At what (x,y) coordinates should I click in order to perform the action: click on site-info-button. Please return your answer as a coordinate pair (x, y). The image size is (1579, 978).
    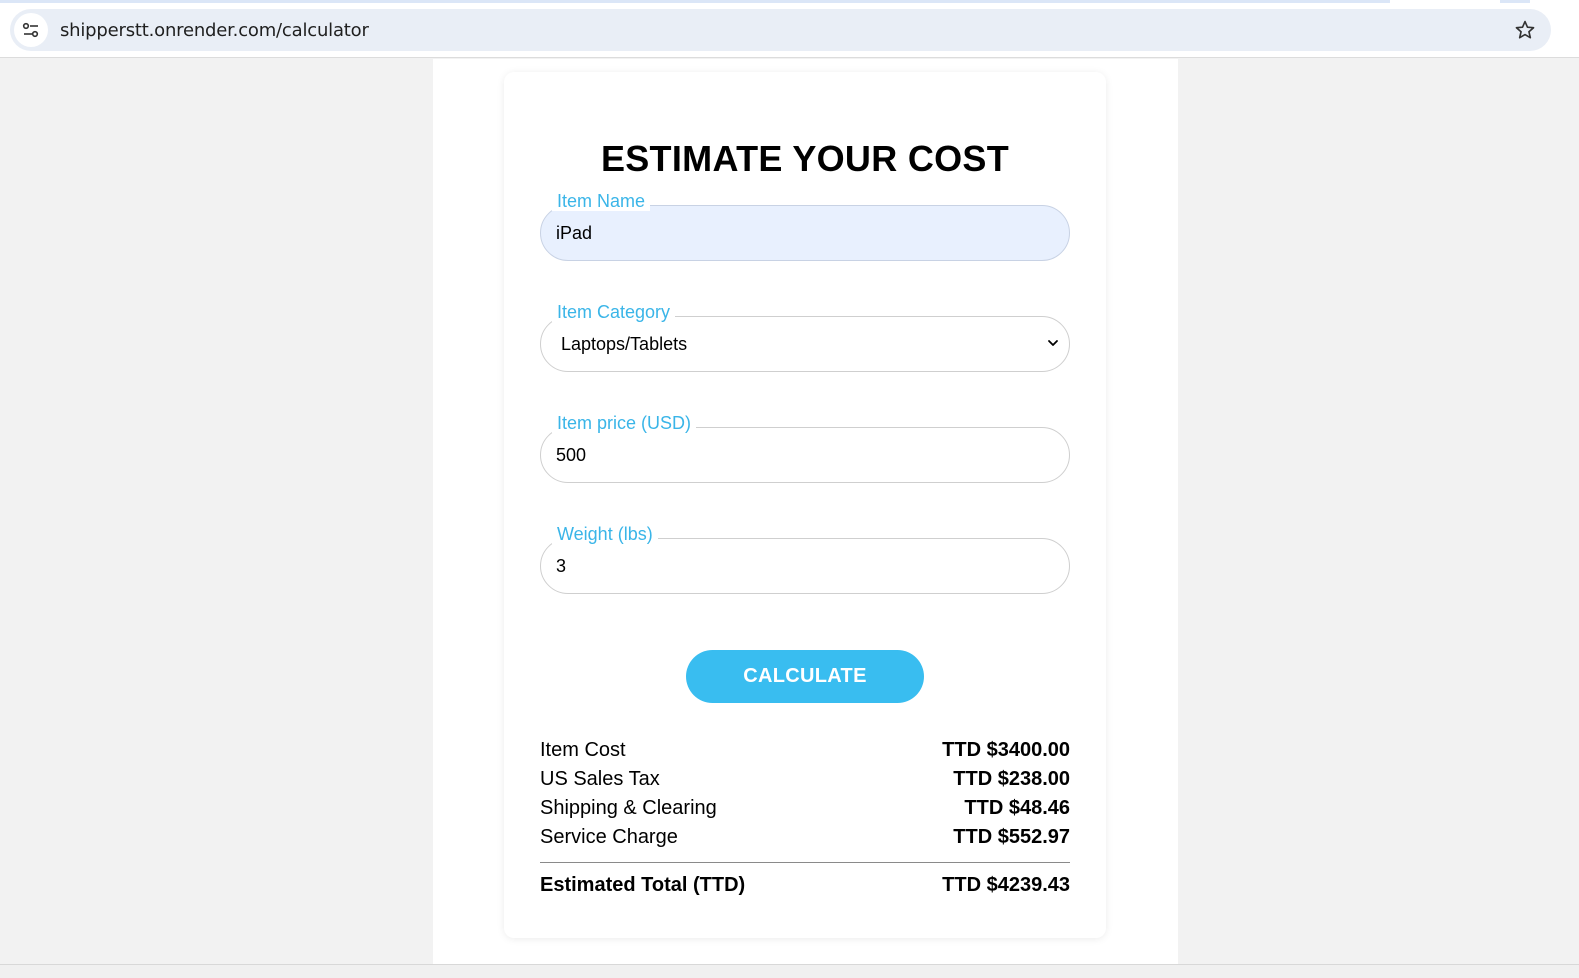
    Looking at the image, I should click on (31, 30).